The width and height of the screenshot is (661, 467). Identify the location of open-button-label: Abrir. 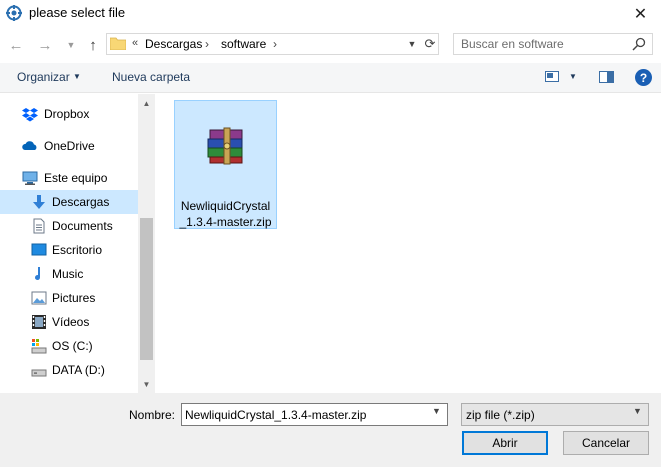
(505, 443).